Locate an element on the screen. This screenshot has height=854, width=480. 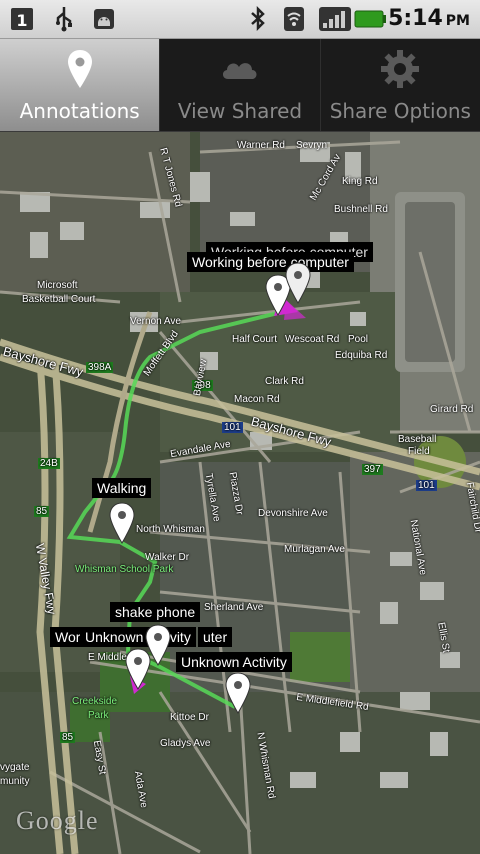
street-label: munity is located at coordinates (15, 781).